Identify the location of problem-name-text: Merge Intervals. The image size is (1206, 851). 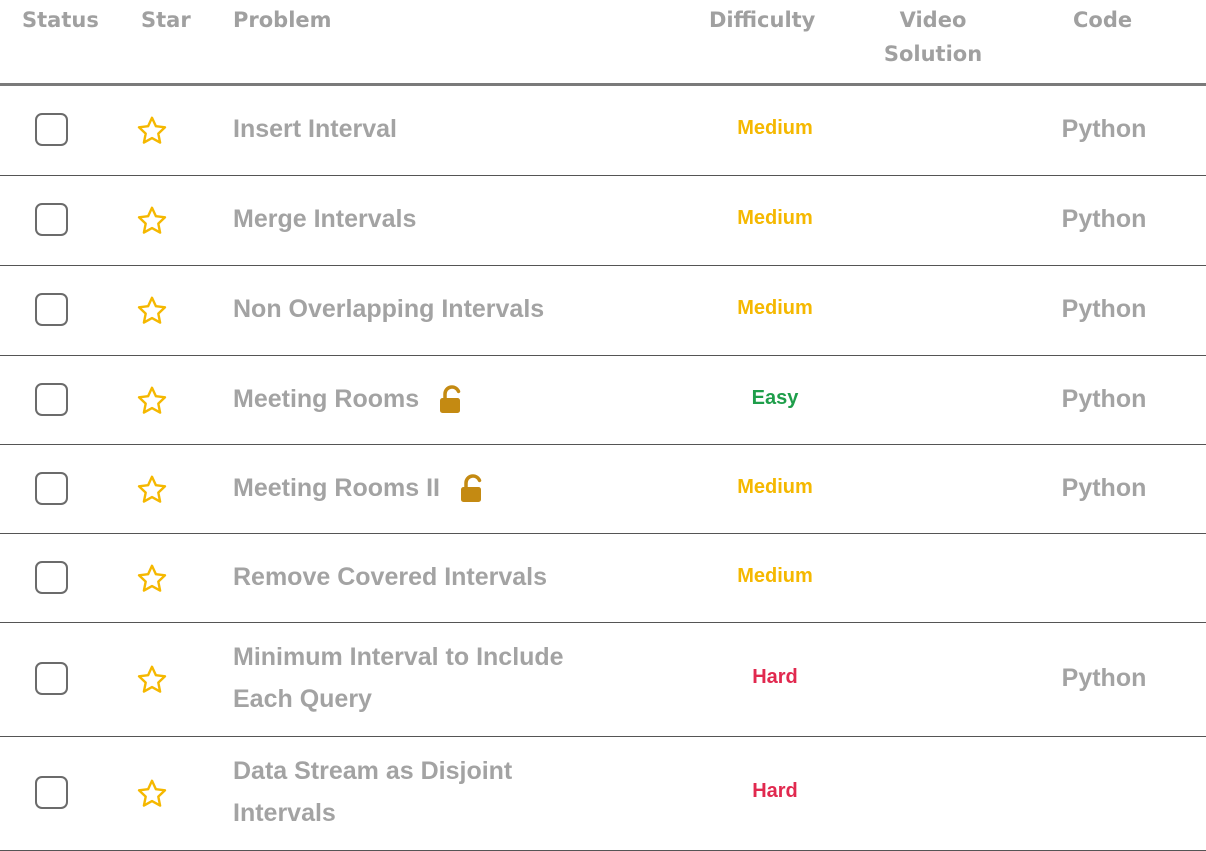
(325, 219).